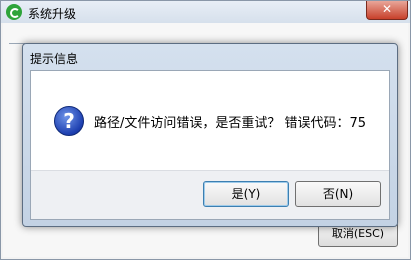 This screenshot has width=411, height=260. I want to click on parent-close-button: ✕, so click(387, 10).